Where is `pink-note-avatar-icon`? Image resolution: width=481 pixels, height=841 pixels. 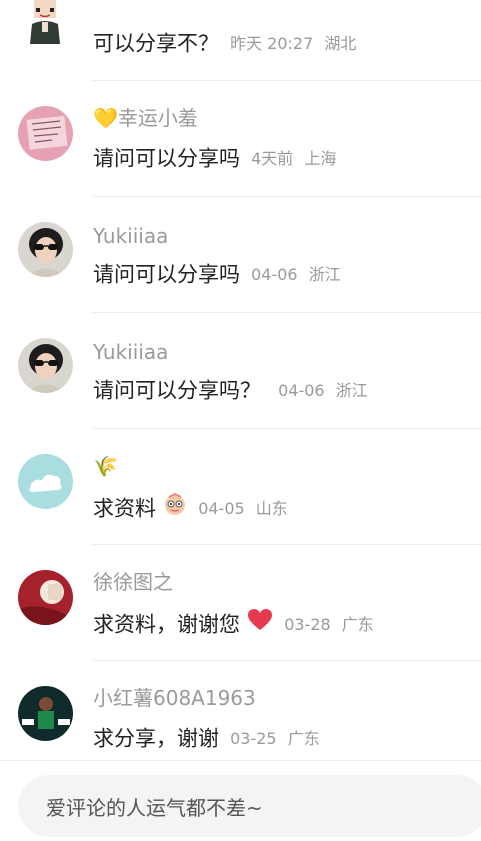 pink-note-avatar-icon is located at coordinates (45, 133).